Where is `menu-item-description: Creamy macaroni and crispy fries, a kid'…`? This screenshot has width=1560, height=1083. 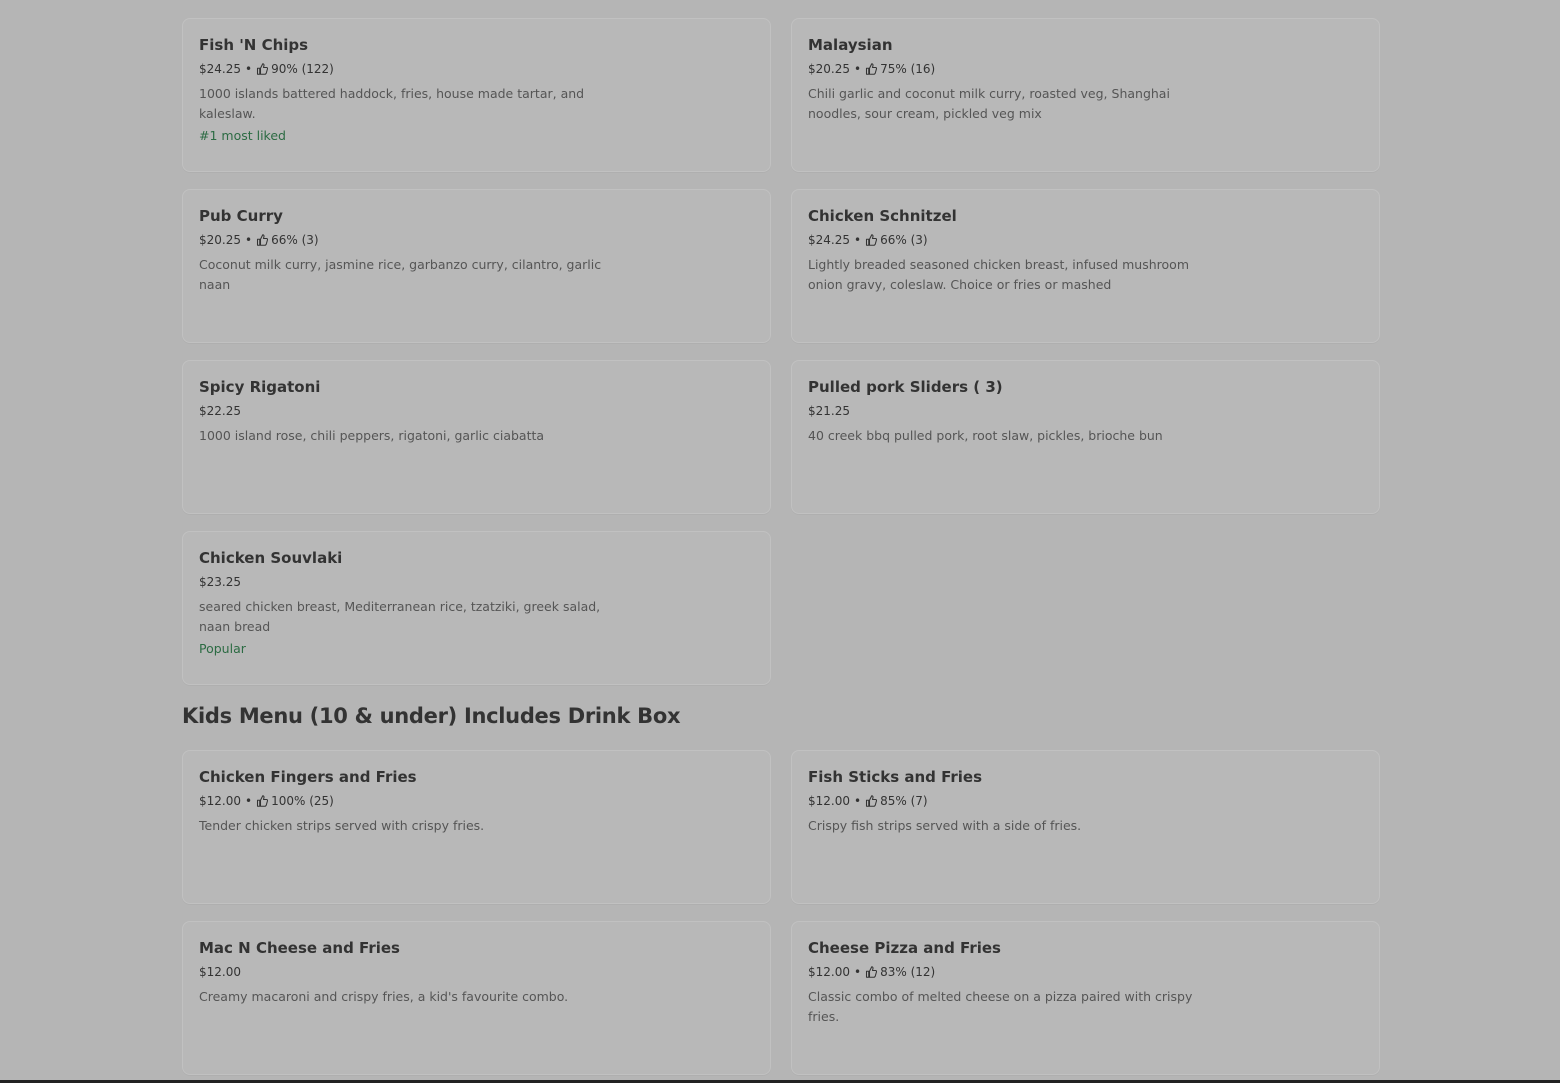
menu-item-description: Creamy macaroni and crispy fries, a kid'… is located at coordinates (384, 996).